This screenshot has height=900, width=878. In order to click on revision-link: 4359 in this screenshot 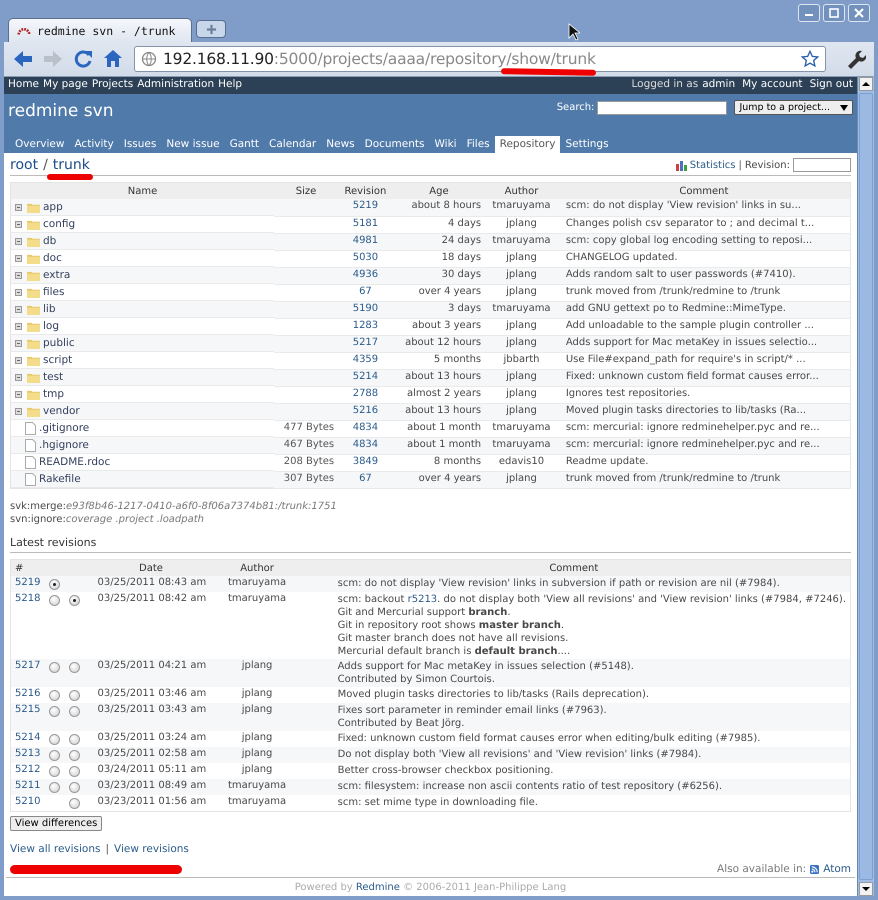, I will do `click(365, 359)`.